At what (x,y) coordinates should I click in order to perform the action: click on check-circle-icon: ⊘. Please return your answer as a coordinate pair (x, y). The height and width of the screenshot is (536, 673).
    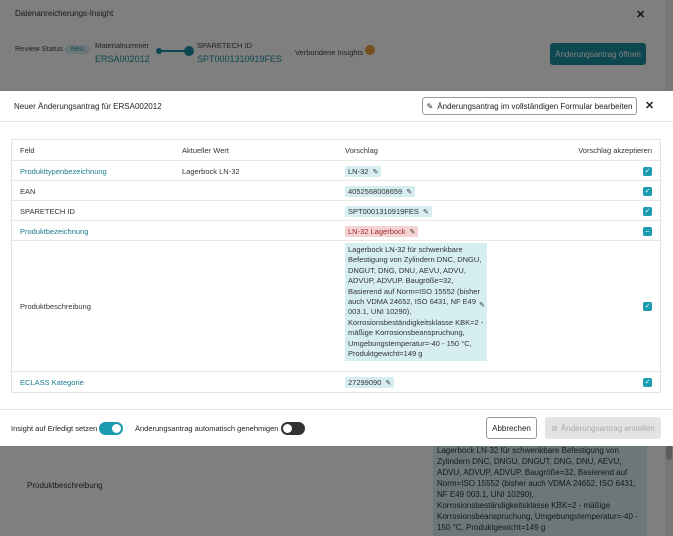
    Looking at the image, I should click on (554, 428).